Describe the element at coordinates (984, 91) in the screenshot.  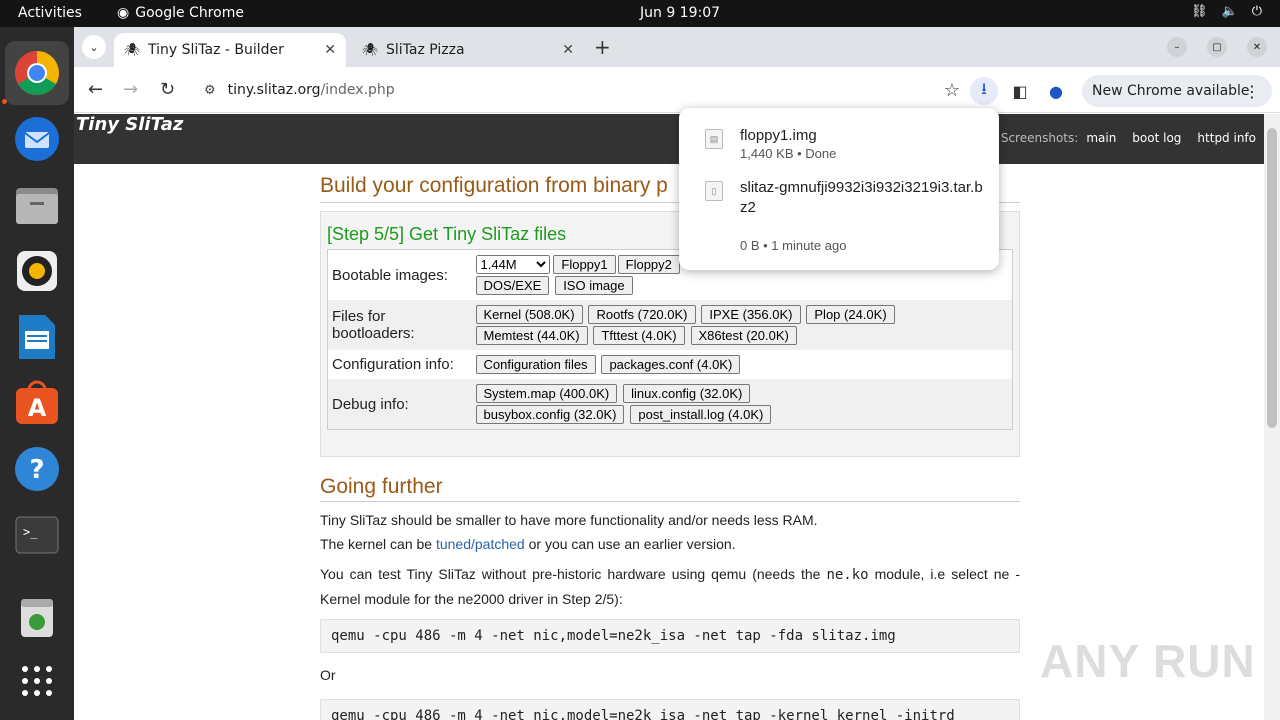
I see `download-icon: ⭳` at that location.